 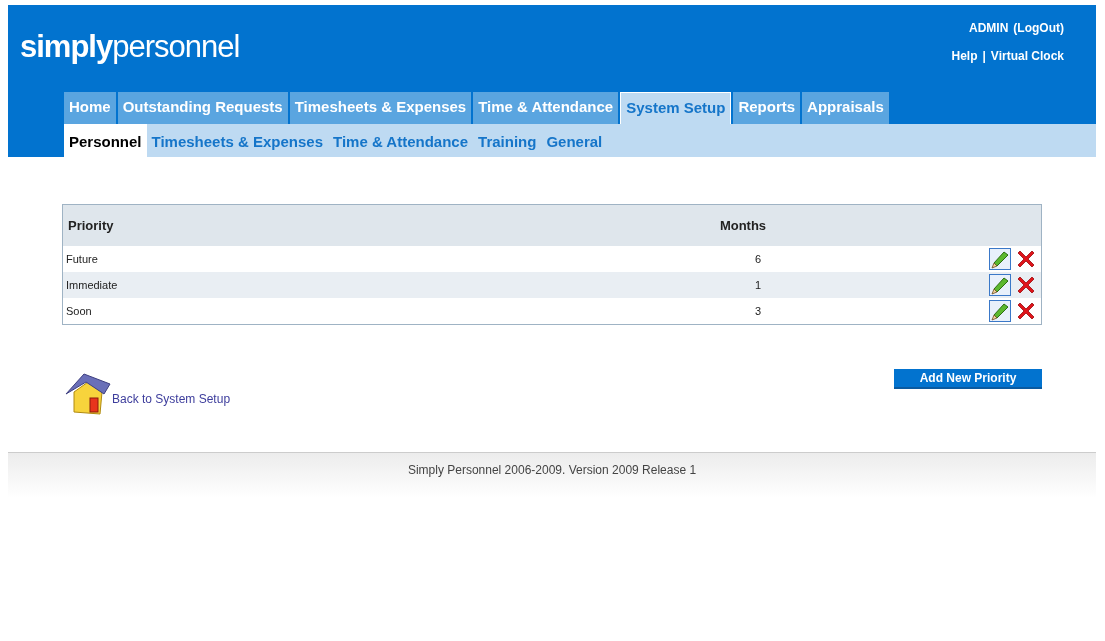 I want to click on logo: simplypersonnel, so click(x=130, y=47).